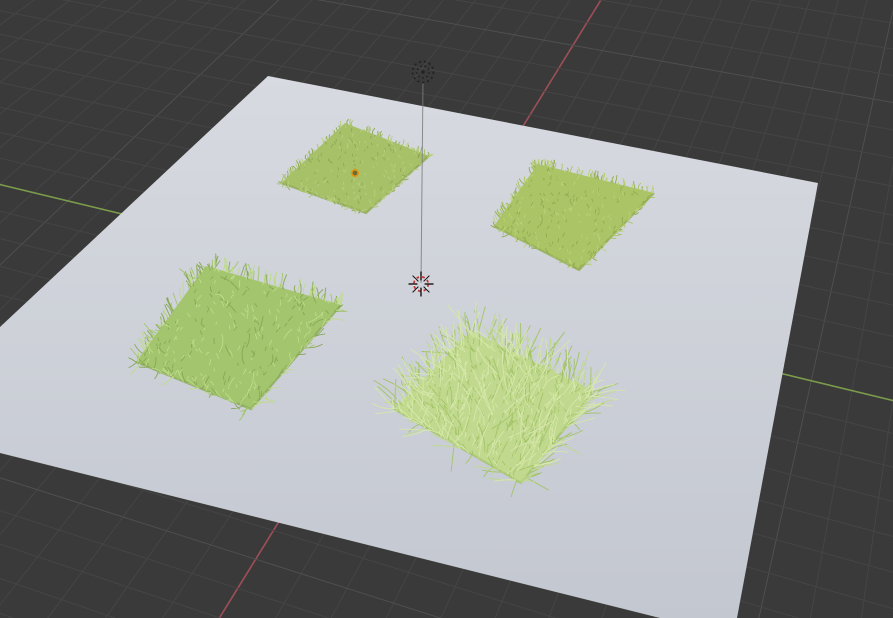 The width and height of the screenshot is (893, 618). What do you see at coordinates (423, 72) in the screenshot?
I see `point-light-icon` at bounding box center [423, 72].